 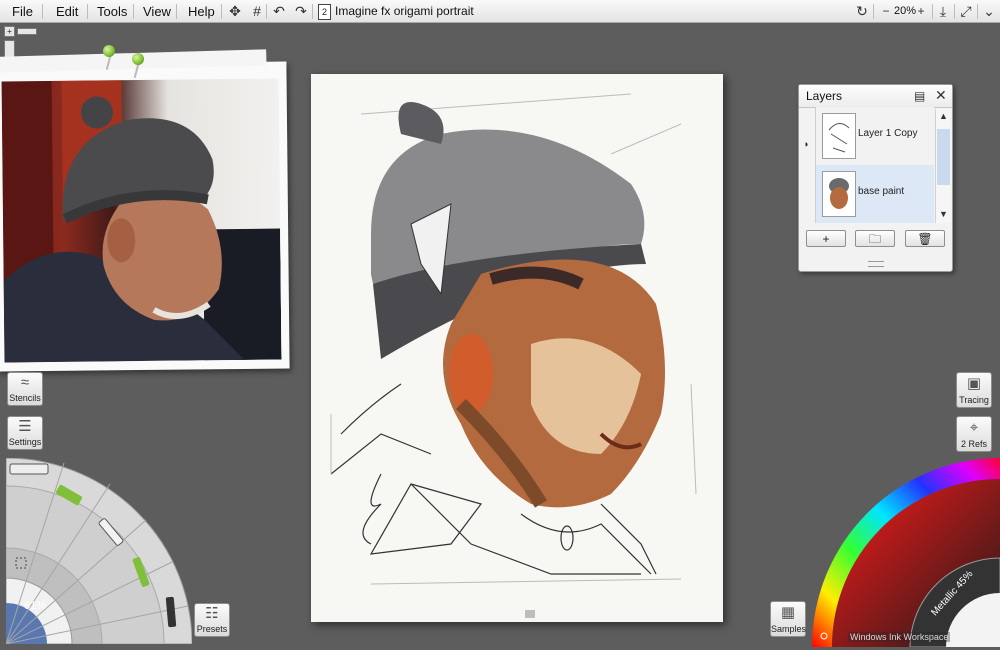 I want to click on redo-icon: ↷, so click(x=301, y=11).